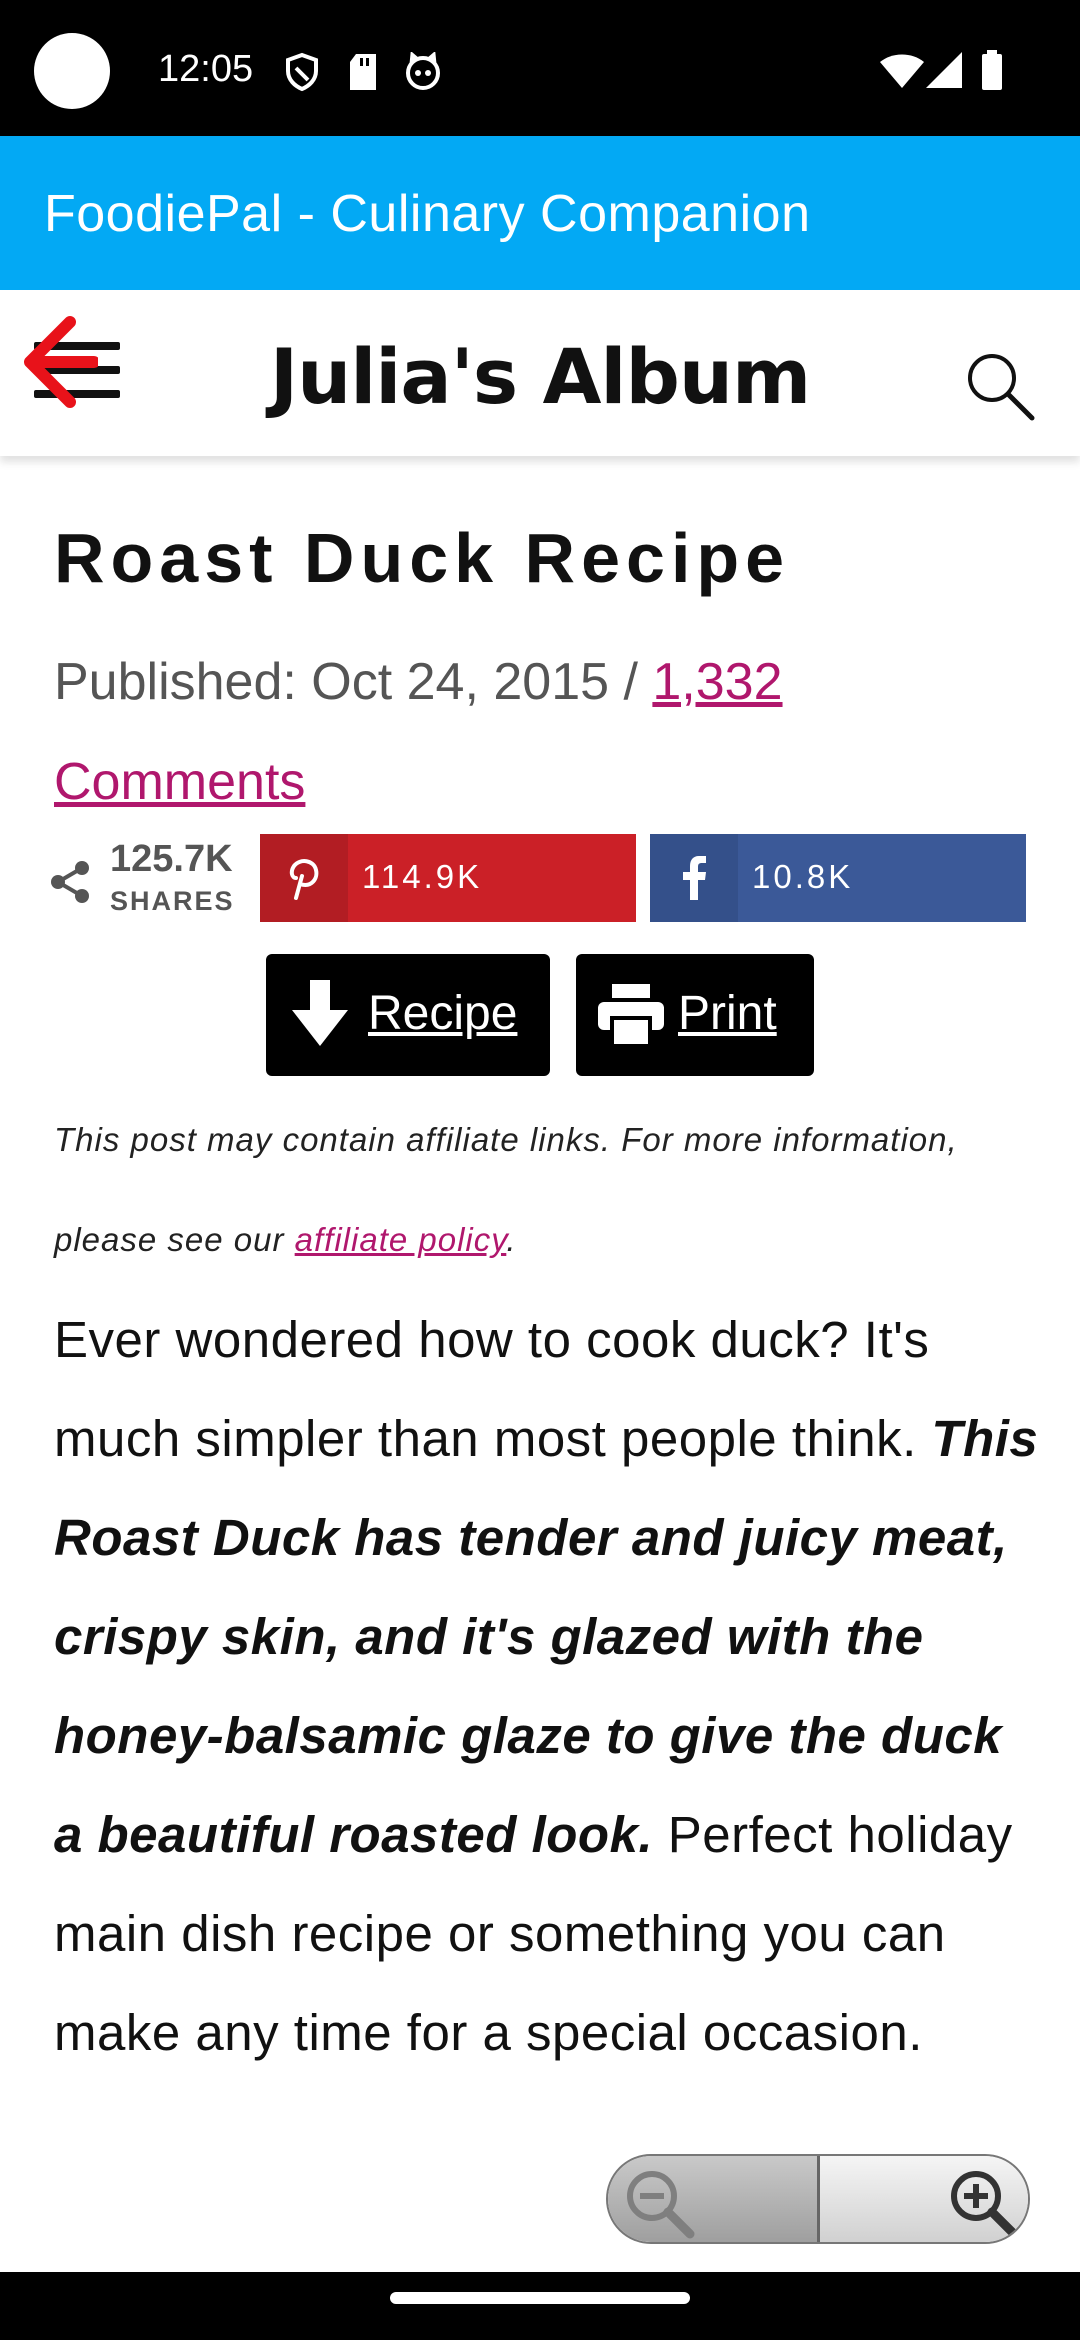  Describe the element at coordinates (206, 69) in the screenshot. I see `status-time: 12:05` at that location.